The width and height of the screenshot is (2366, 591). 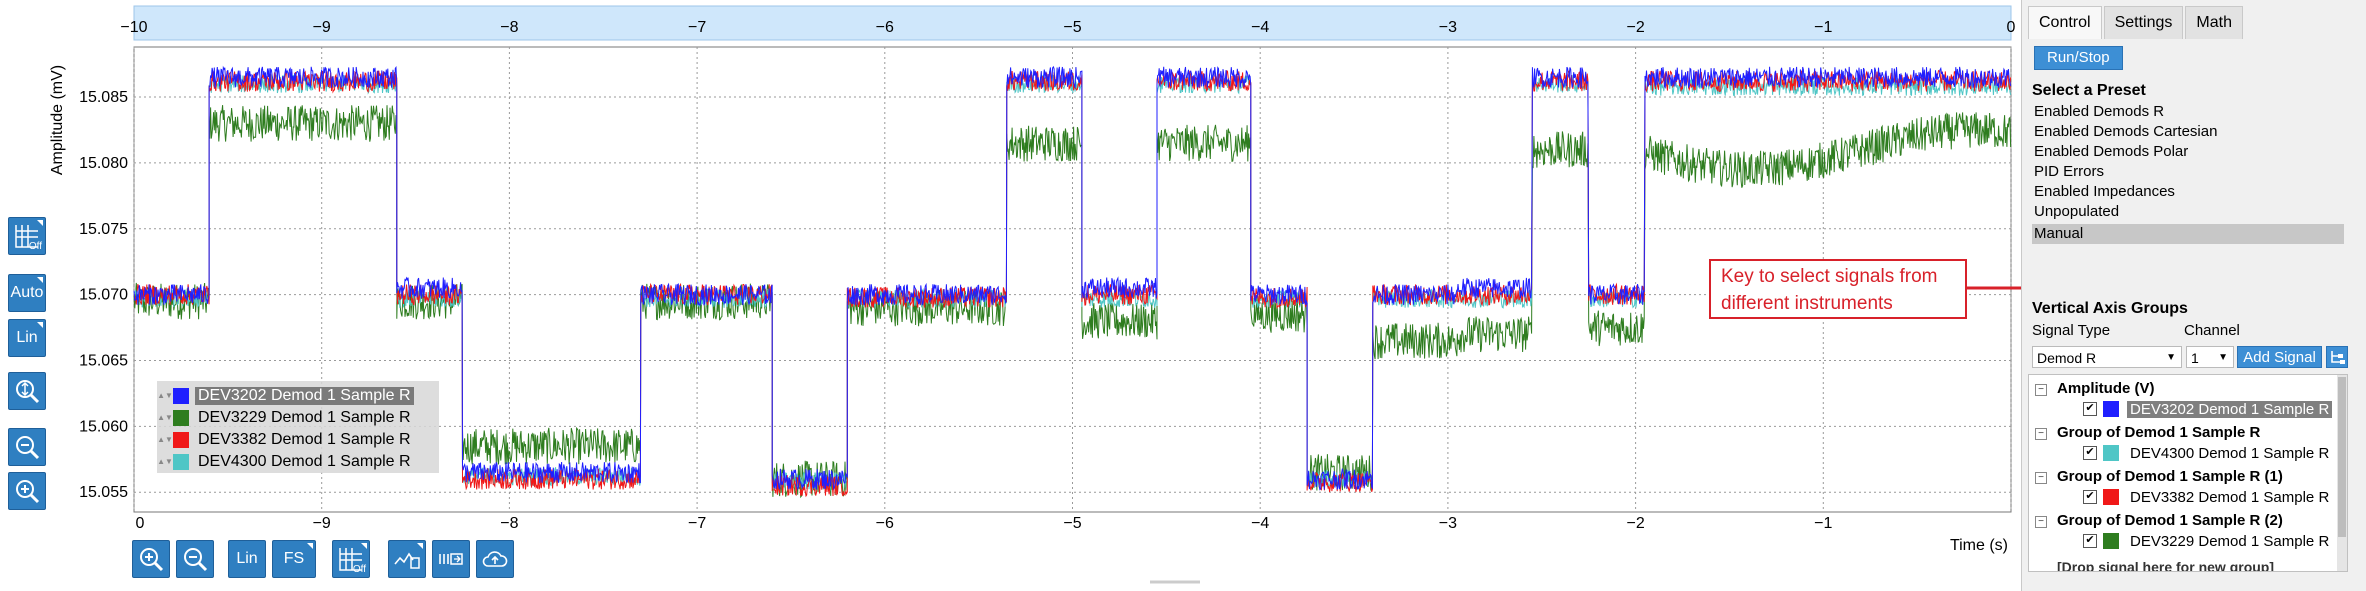 I want to click on preset-enabled-demods-cartesian: Enabled Demods Cartesian, so click(x=2188, y=132).